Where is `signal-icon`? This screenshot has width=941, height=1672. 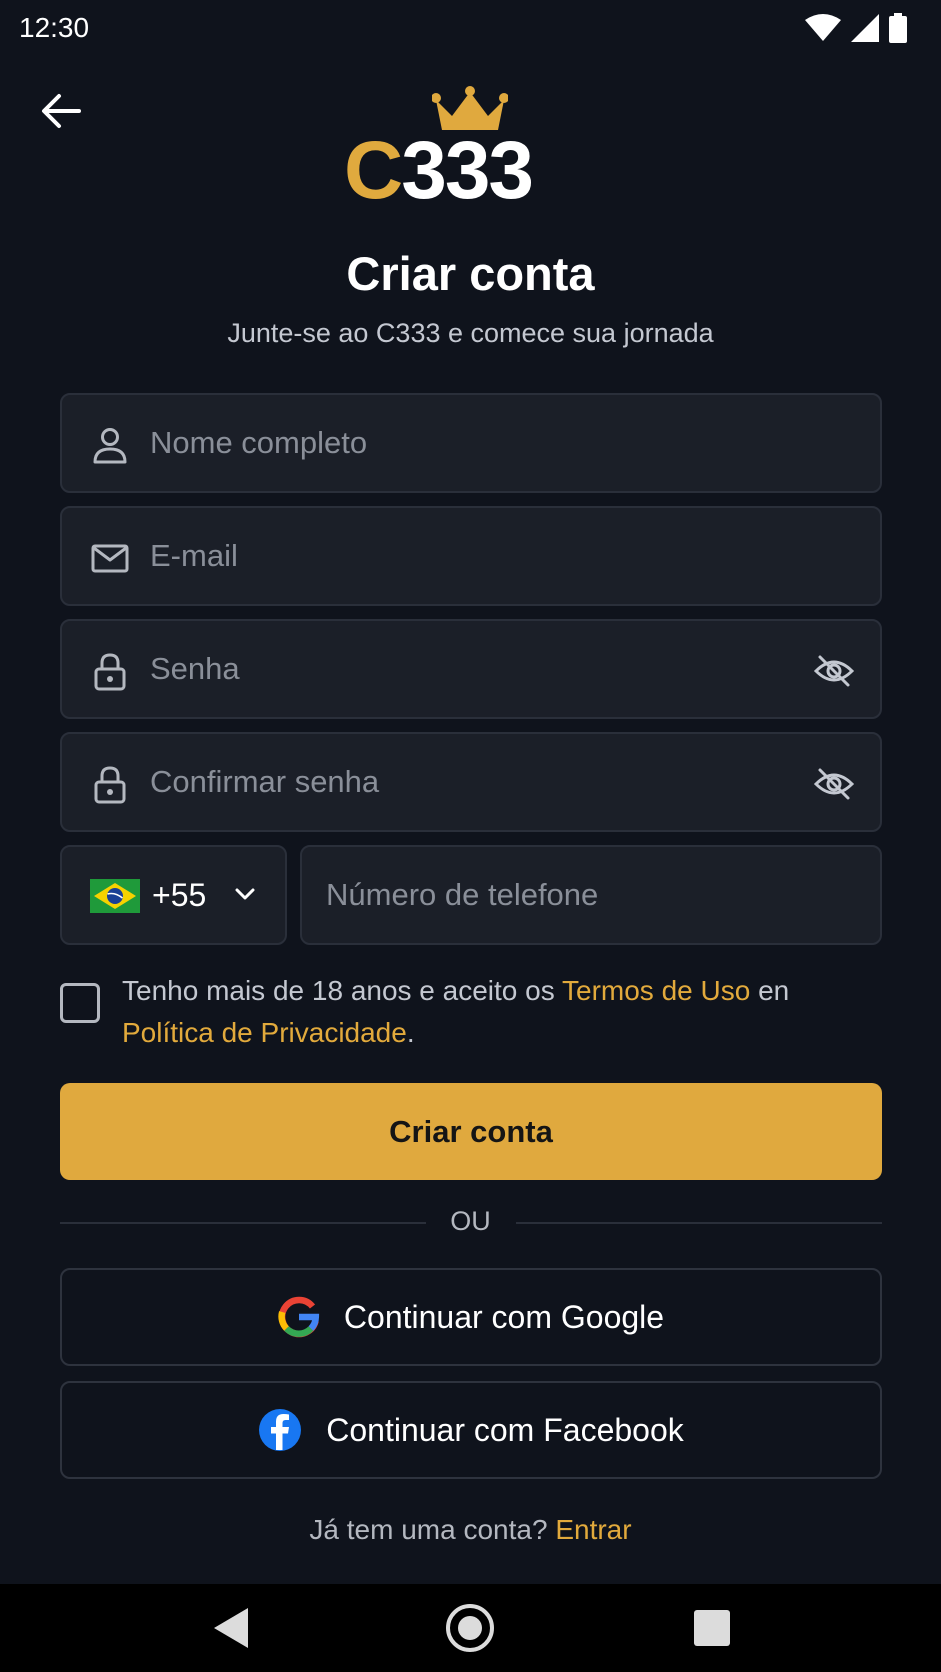 signal-icon is located at coordinates (865, 28).